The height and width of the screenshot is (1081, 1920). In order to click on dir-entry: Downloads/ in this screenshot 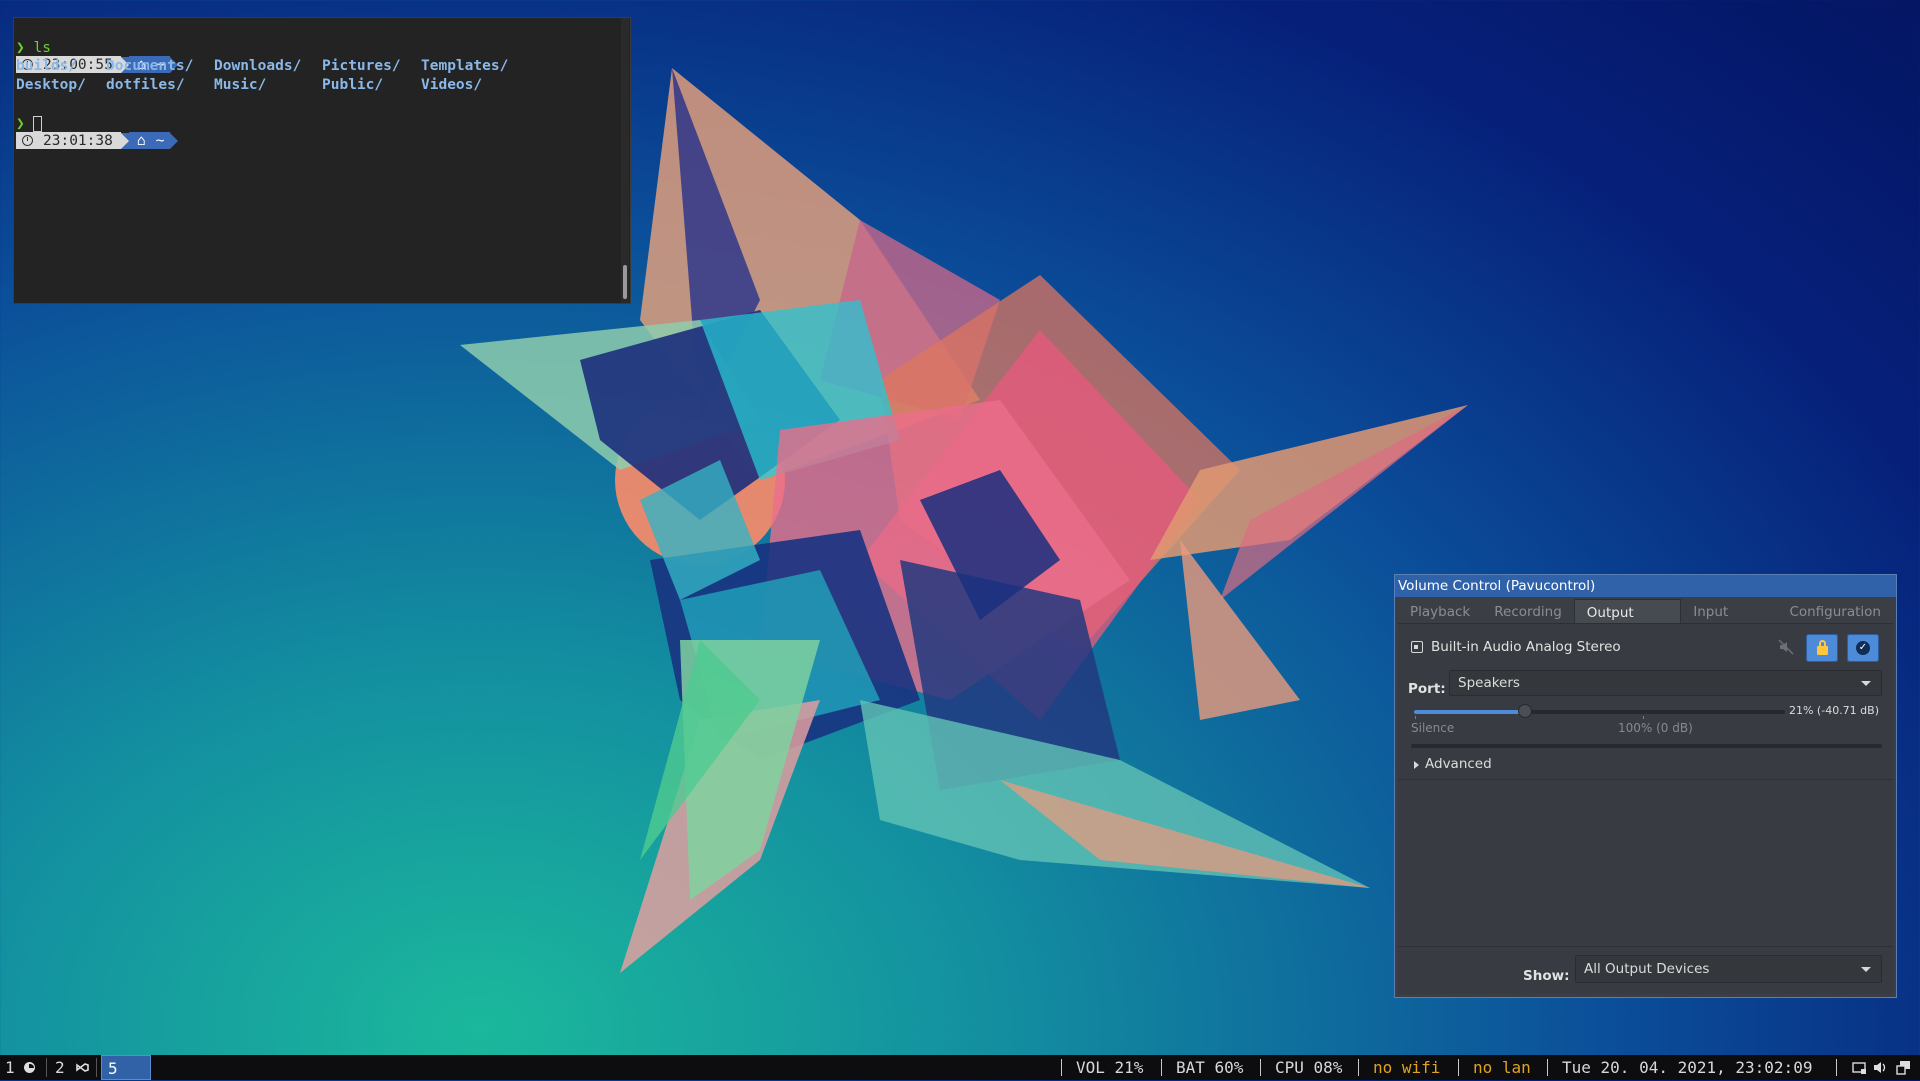, I will do `click(258, 66)`.